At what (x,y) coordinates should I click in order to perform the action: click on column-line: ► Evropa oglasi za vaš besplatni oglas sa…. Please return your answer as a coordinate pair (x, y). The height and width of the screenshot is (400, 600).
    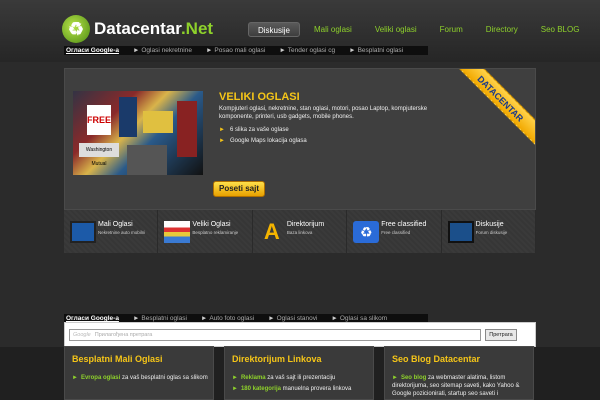
    Looking at the image, I should click on (142, 378).